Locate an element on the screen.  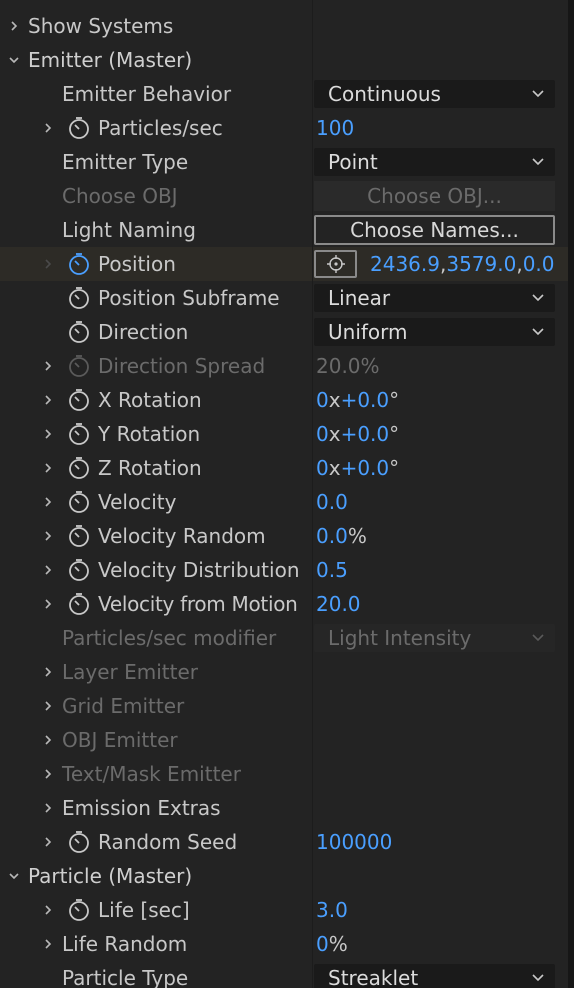
emitter-behavior-dropdown: Continuous is located at coordinates (434, 94).